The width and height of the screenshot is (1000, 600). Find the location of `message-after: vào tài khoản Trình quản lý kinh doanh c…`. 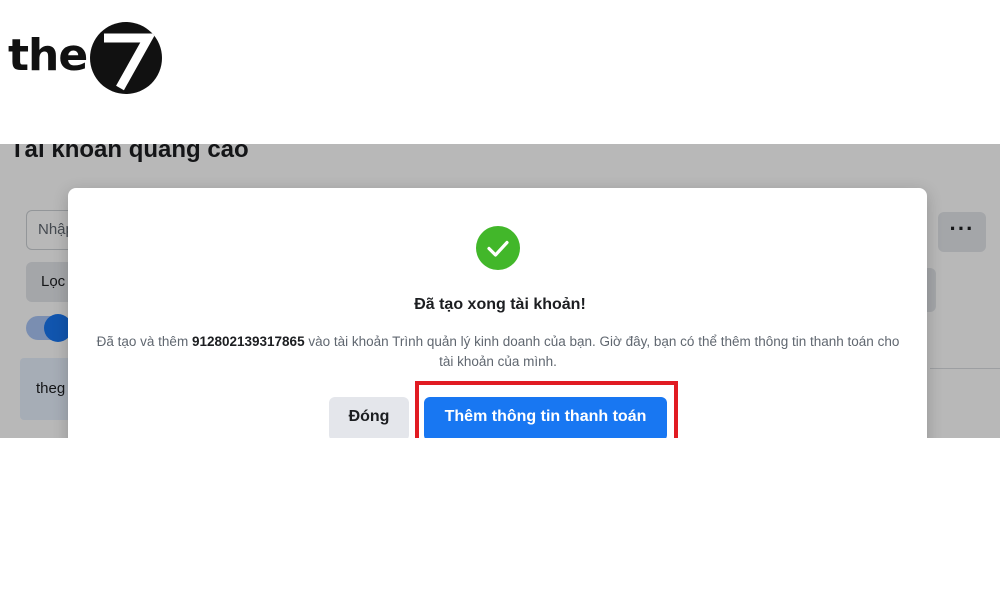

message-after: vào tài khoản Trình quản lý kinh doanh c… is located at coordinates (602, 351).